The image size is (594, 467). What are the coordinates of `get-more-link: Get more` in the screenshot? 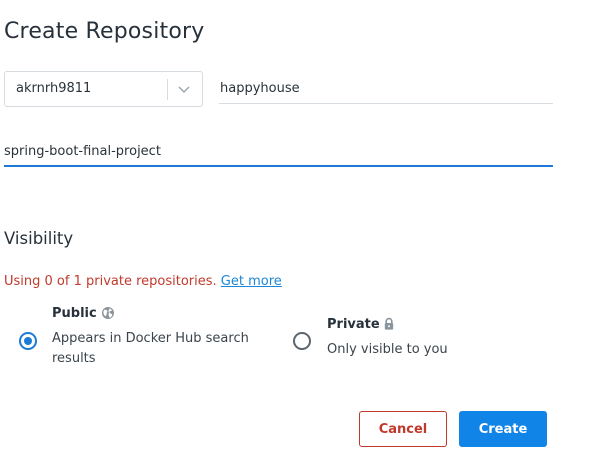 It's located at (251, 281).